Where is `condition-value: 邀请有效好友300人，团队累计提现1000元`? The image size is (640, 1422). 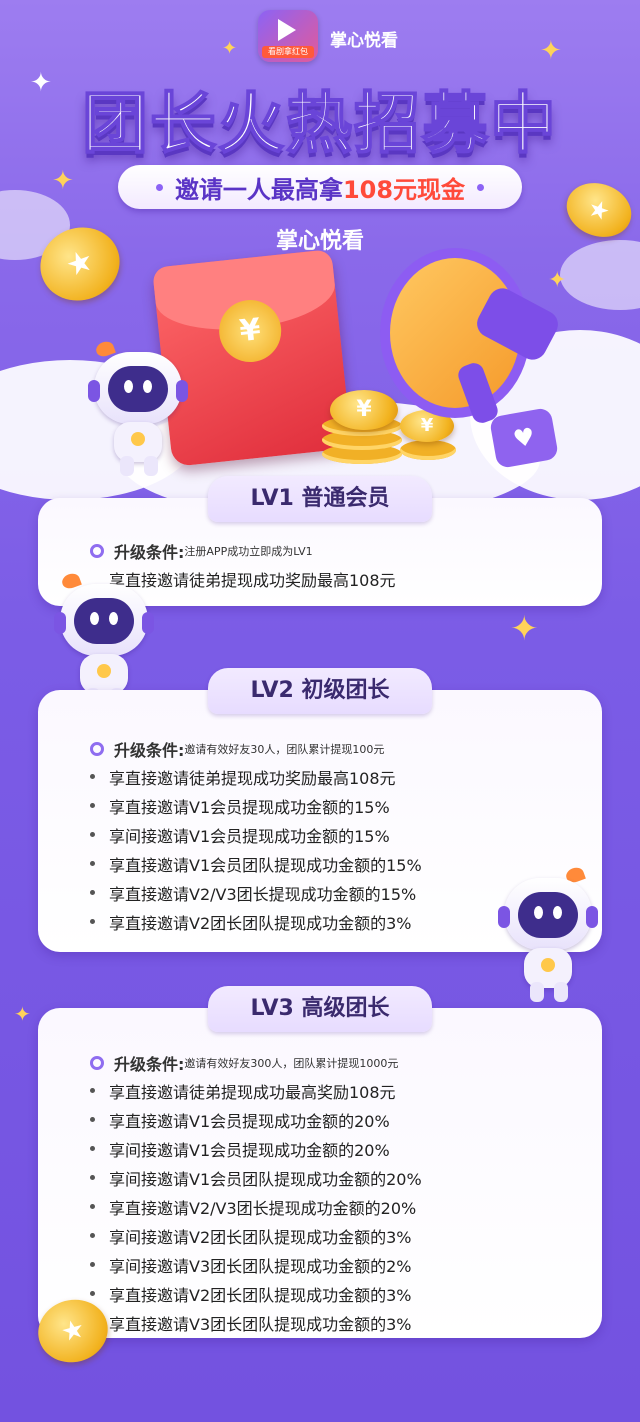 condition-value: 邀请有效好友300人，团队累计提现1000元 is located at coordinates (291, 1063).